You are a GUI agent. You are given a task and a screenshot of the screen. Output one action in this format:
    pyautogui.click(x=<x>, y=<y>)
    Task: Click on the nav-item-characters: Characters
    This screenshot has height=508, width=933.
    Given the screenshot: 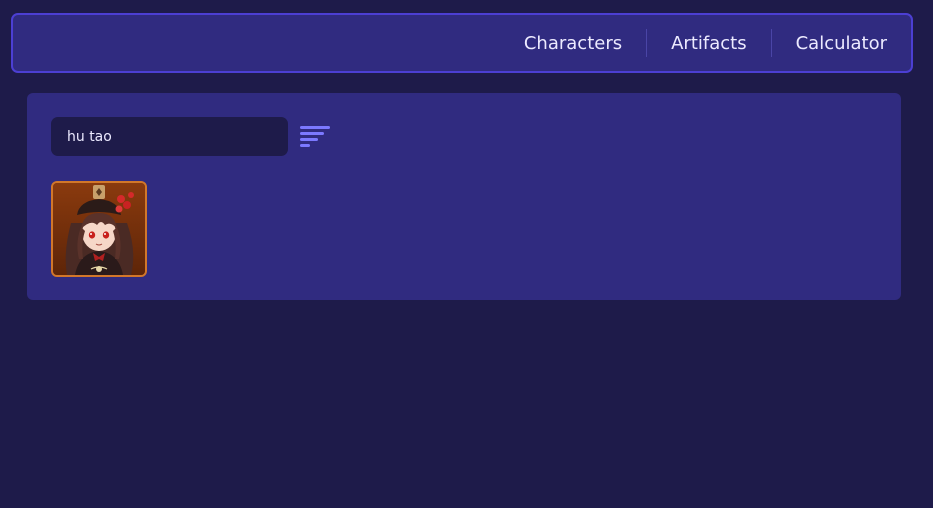 What is the action you would take?
    pyautogui.click(x=573, y=43)
    